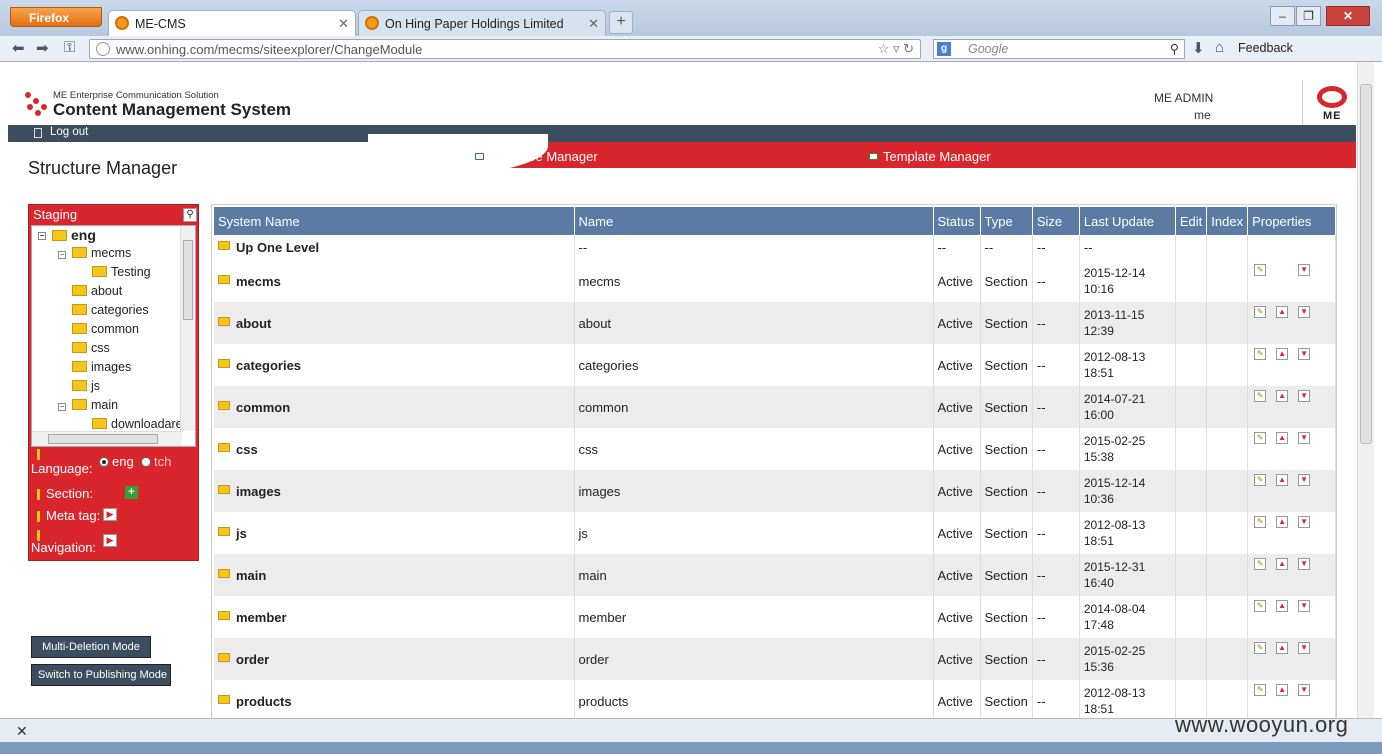  I want to click on tree-node-images: images, so click(101, 367).